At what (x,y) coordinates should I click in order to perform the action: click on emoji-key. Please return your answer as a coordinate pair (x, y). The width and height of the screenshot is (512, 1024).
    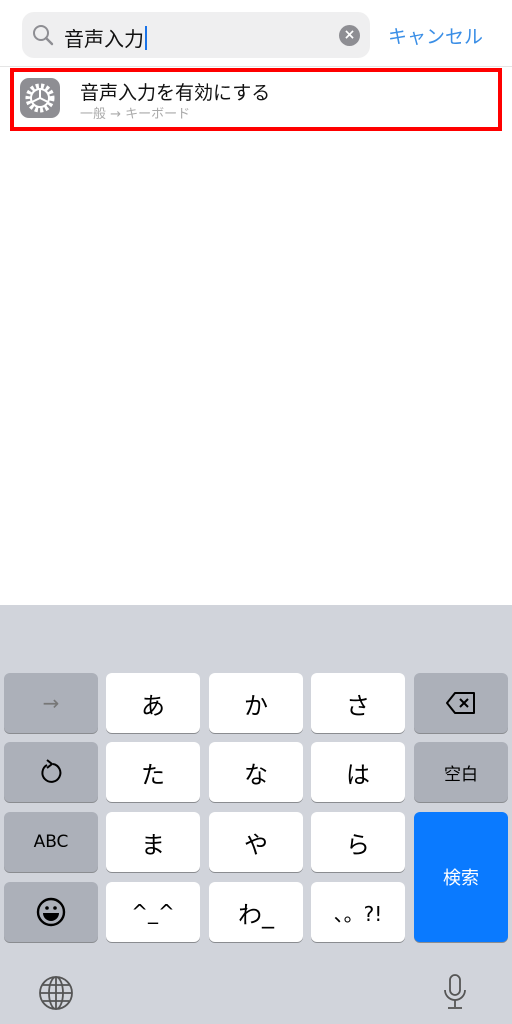
    Looking at the image, I should click on (51, 912).